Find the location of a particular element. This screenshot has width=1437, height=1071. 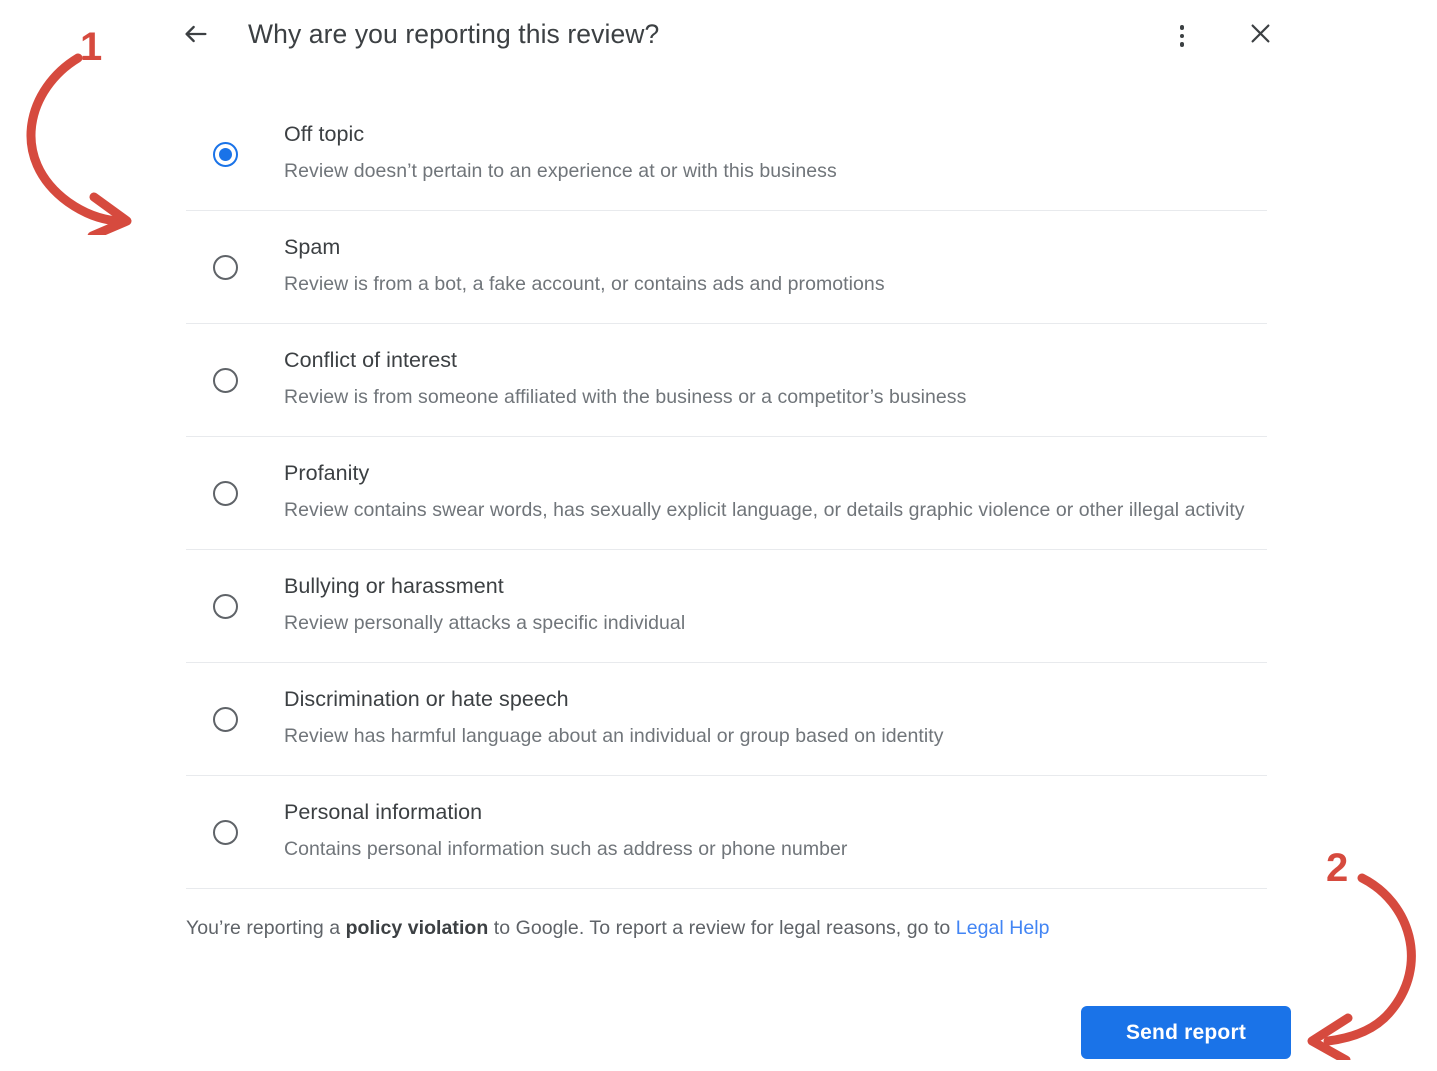

close-icon is located at coordinates (1260, 36).